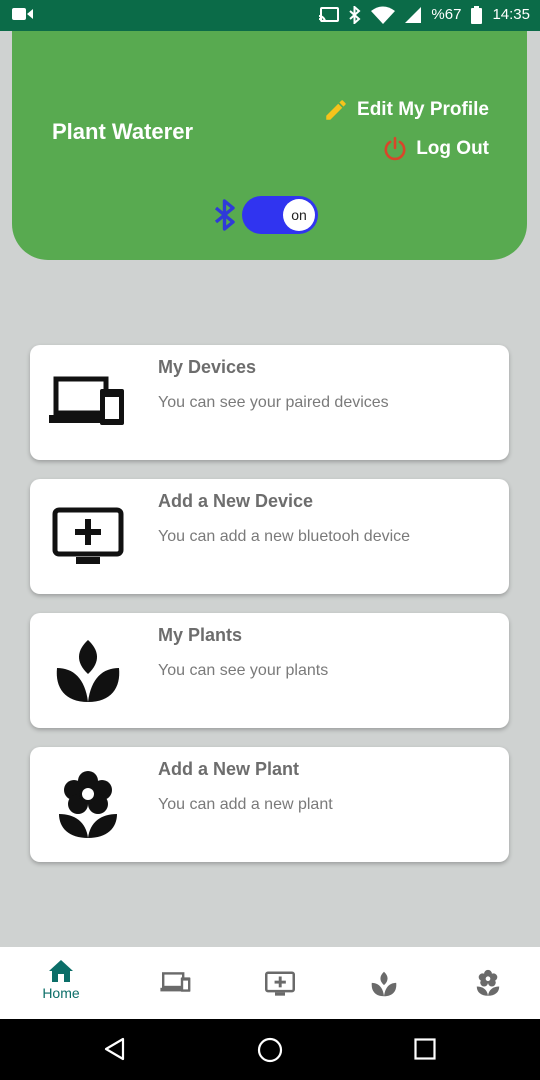  I want to click on edit-profile-label: Edit My Profile, so click(423, 109).